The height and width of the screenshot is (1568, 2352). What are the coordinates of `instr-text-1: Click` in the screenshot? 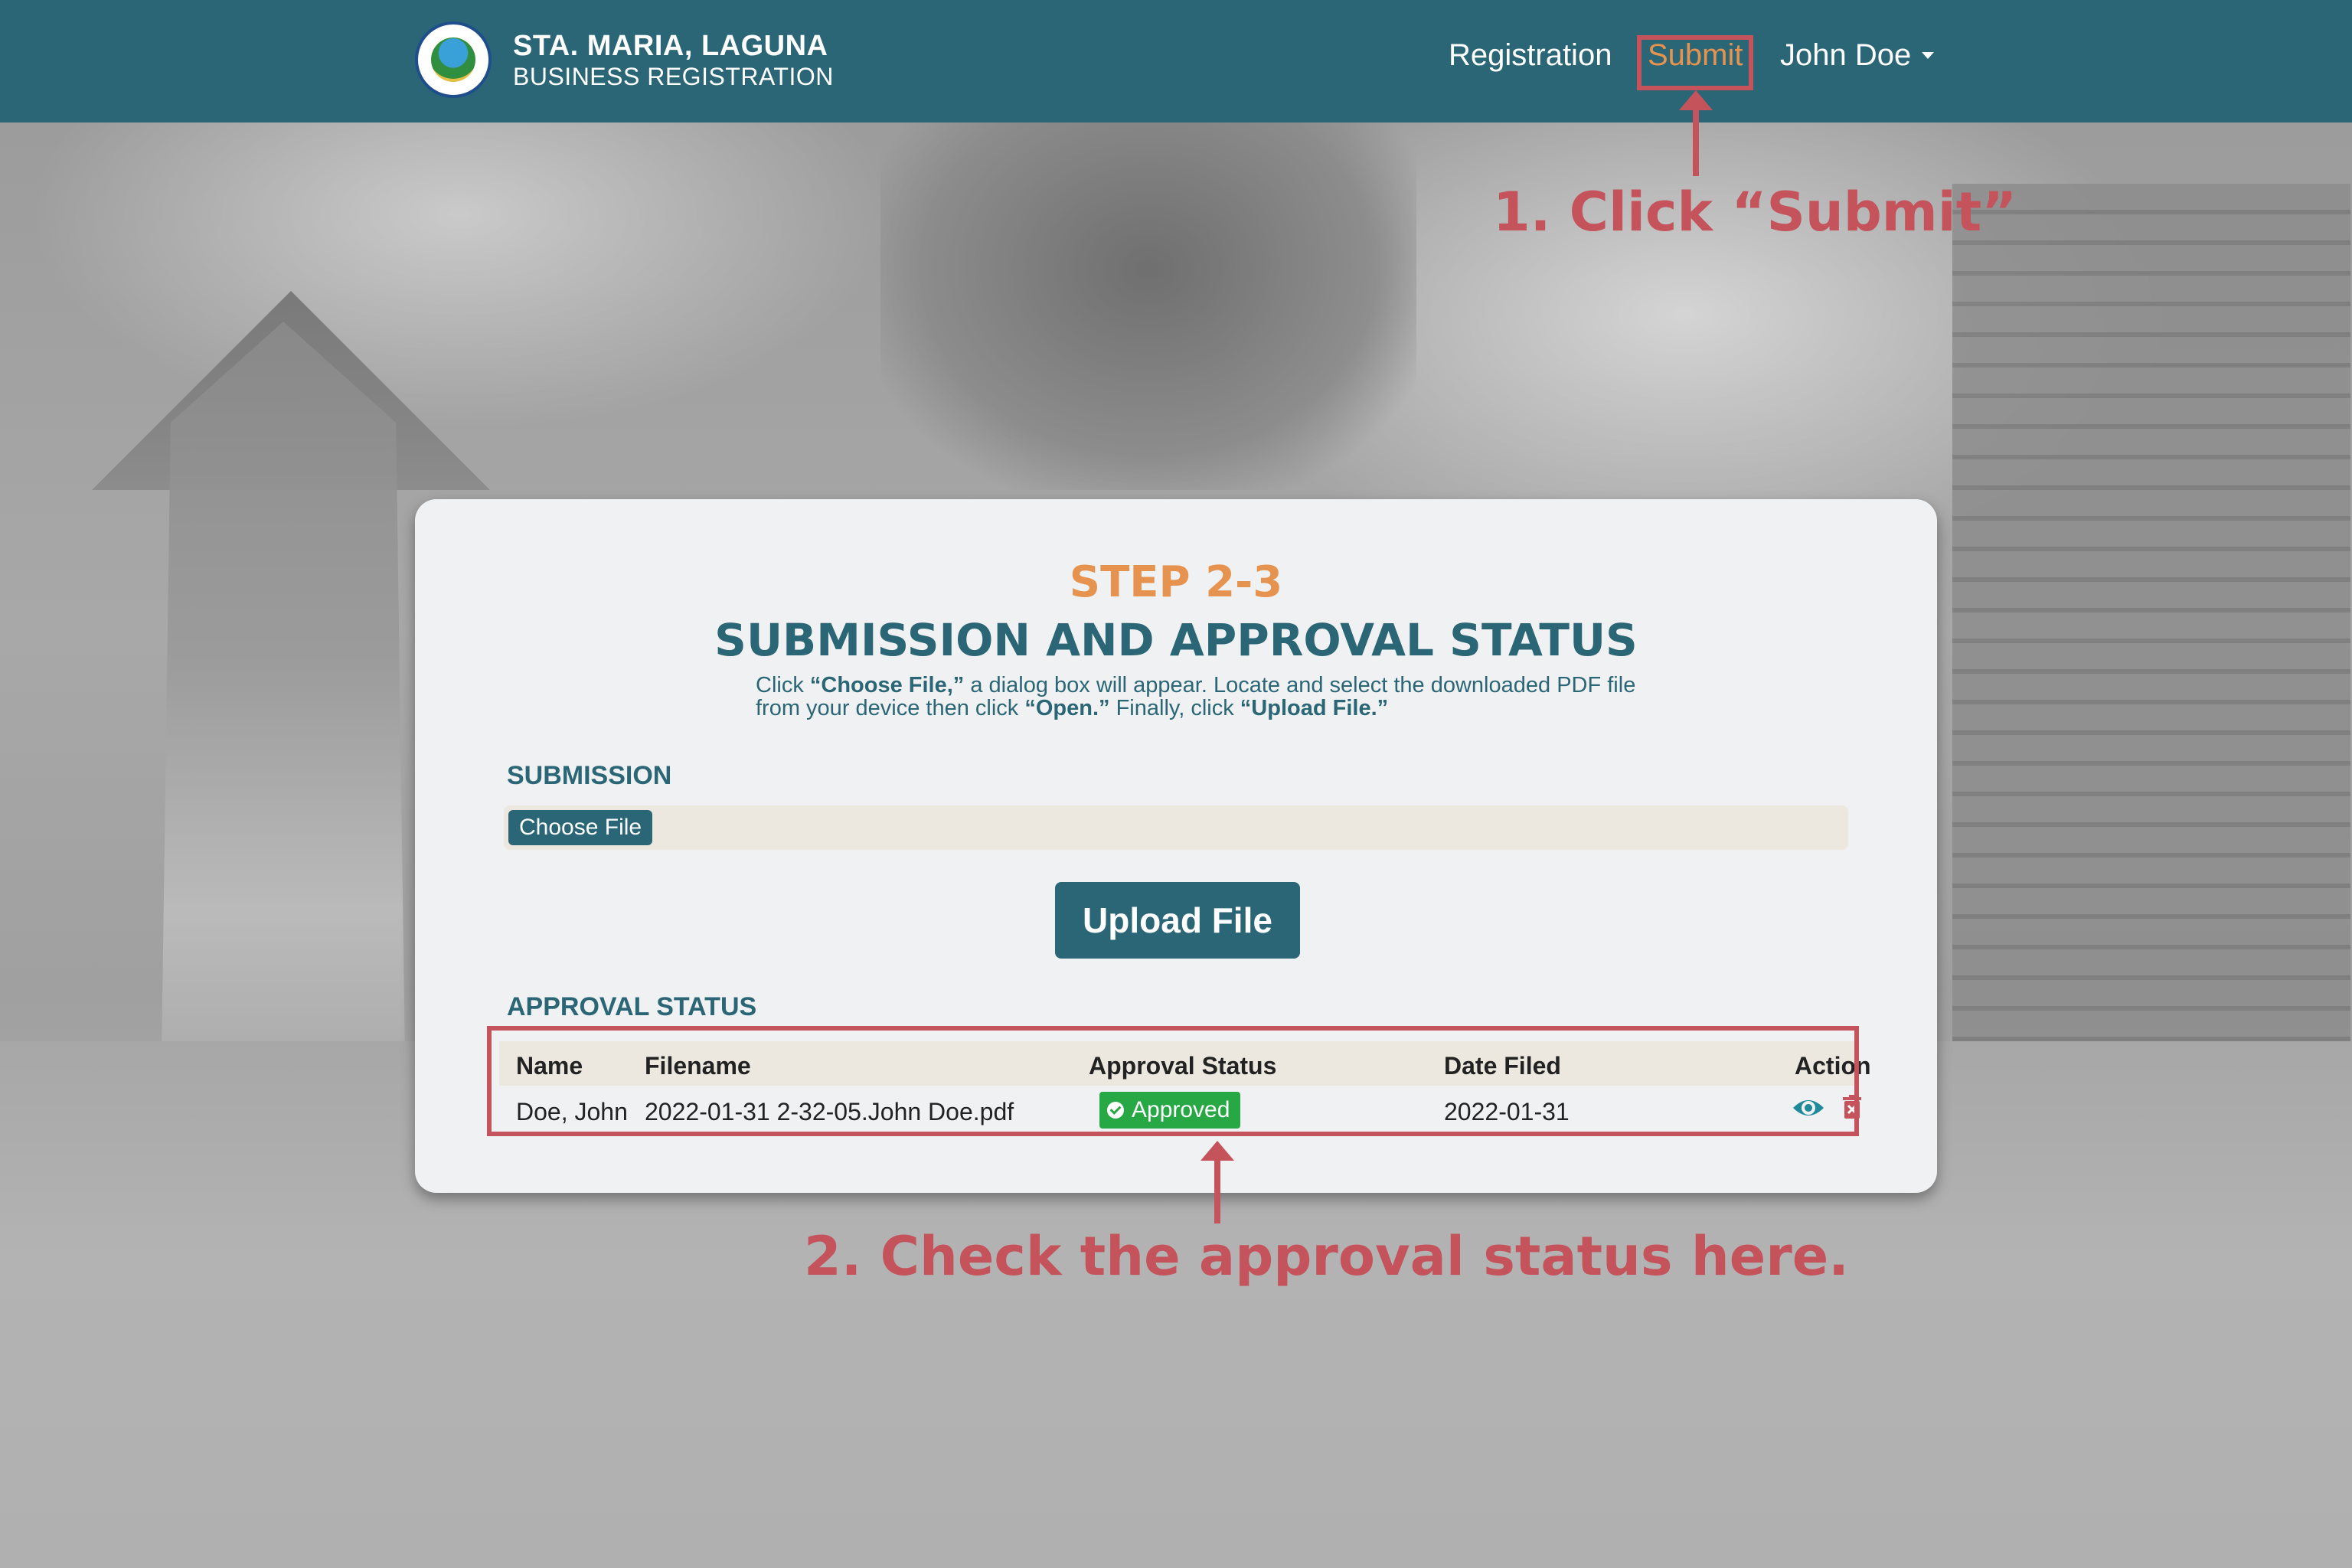 It's located at (783, 685).